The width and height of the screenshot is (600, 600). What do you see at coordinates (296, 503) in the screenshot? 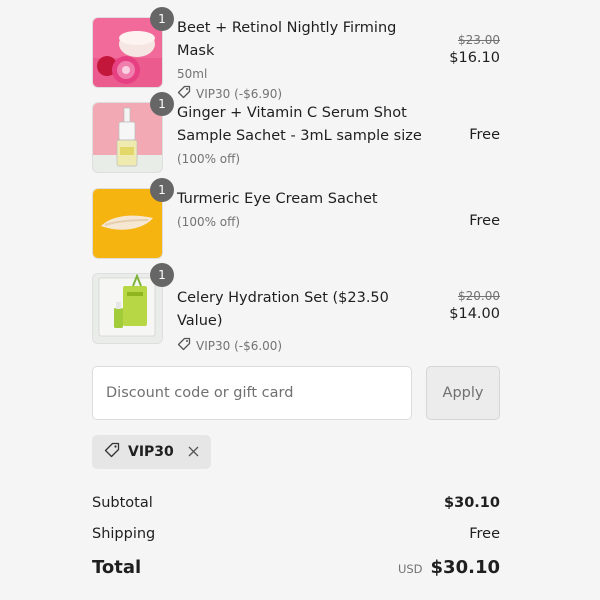
I see `subtotal-row: Subtotal $30.10` at bounding box center [296, 503].